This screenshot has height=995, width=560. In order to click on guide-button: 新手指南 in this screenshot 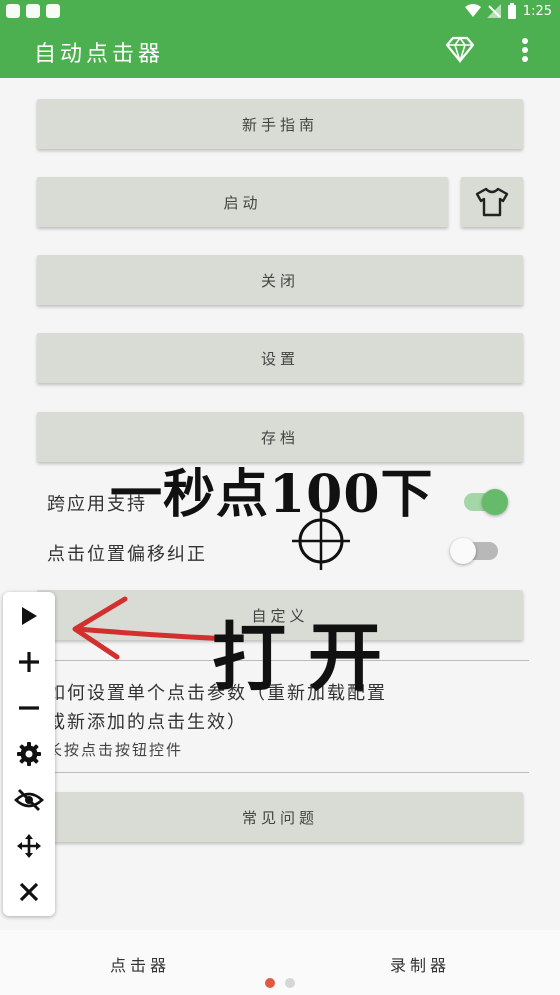, I will do `click(280, 124)`.